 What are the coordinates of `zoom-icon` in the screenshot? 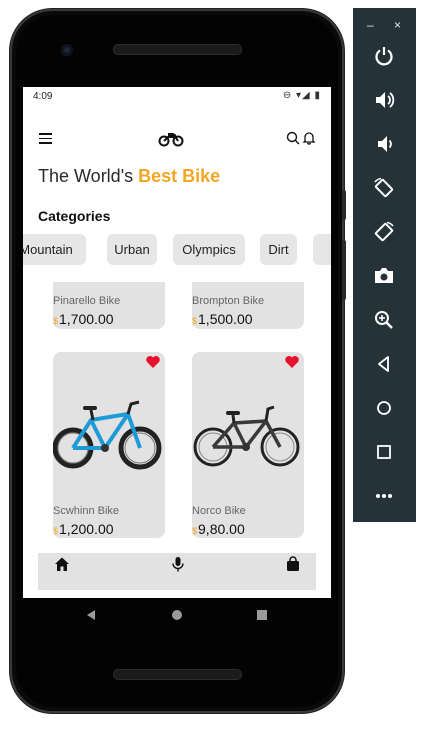 It's located at (384, 320).